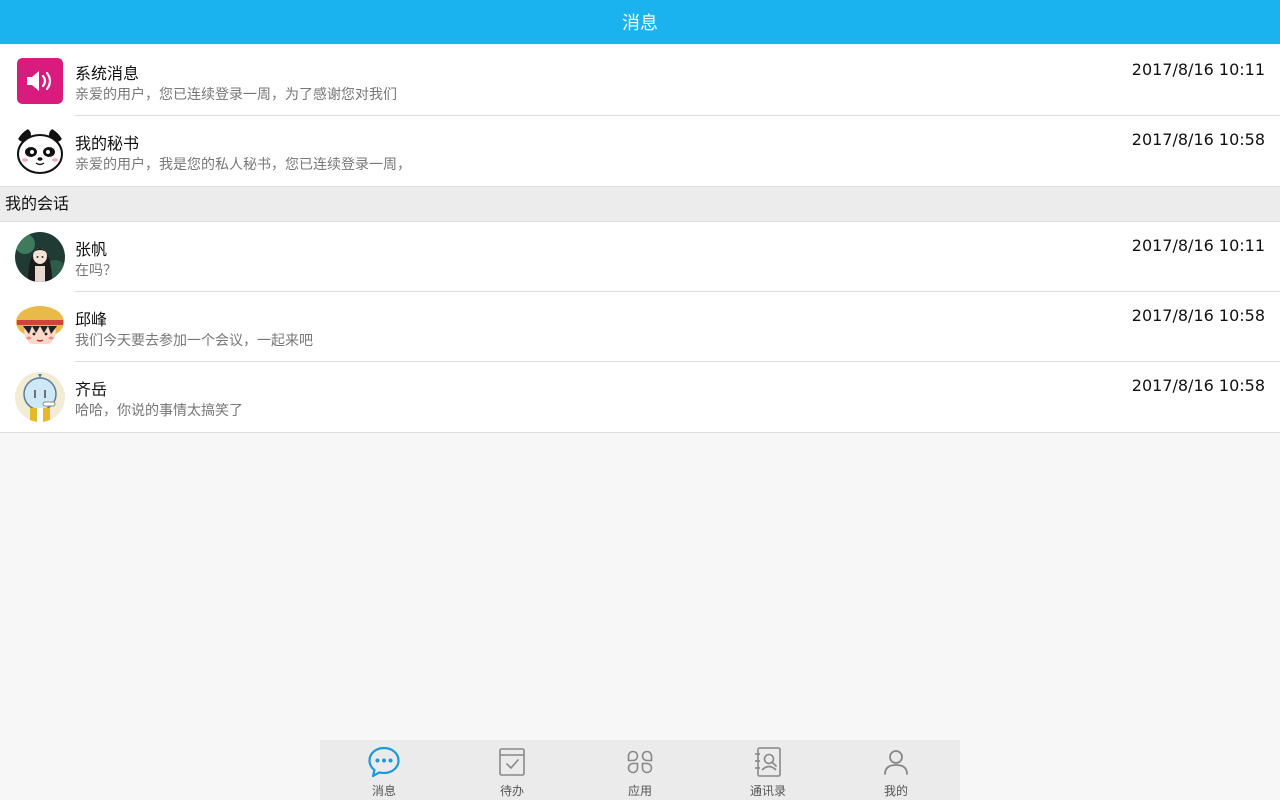 This screenshot has width=1280, height=800. I want to click on tab-apps: 应用, so click(640, 770).